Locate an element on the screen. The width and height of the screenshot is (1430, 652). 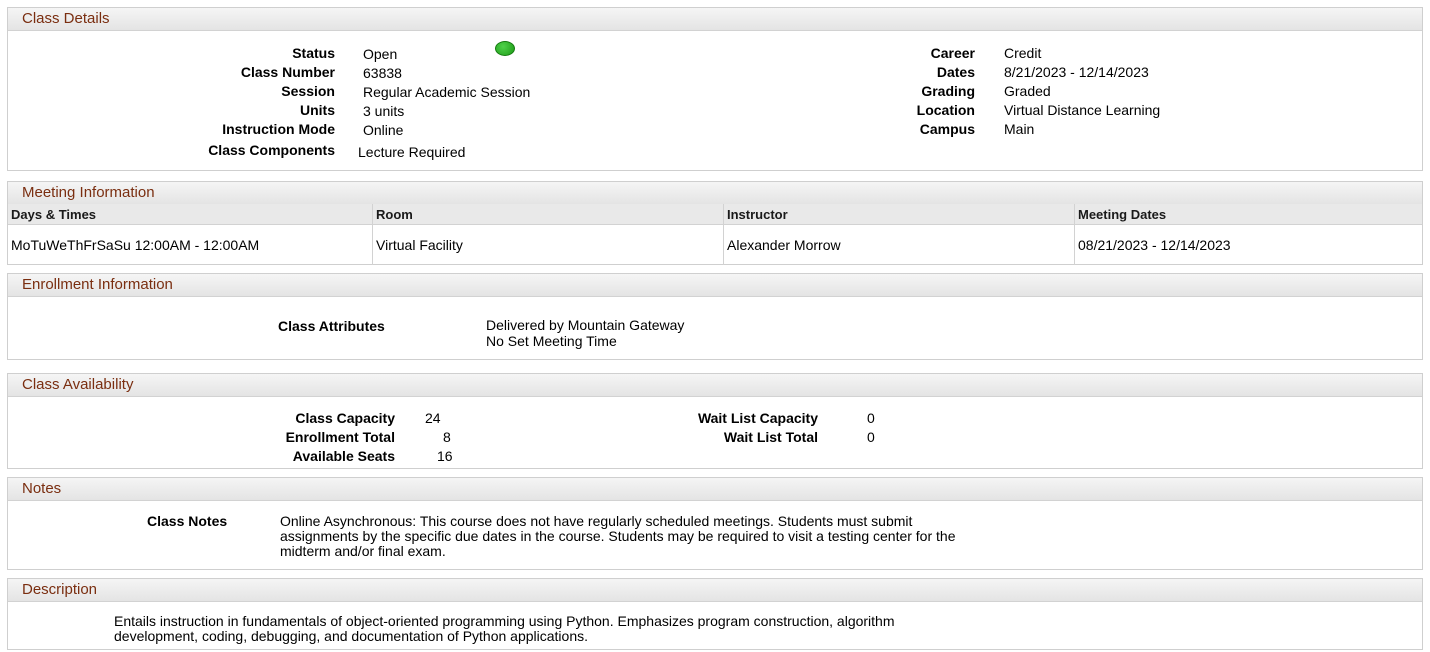
days-times-cell: MoTuWeThFrSaSu 12:00AM - 12:00AM is located at coordinates (190, 244).